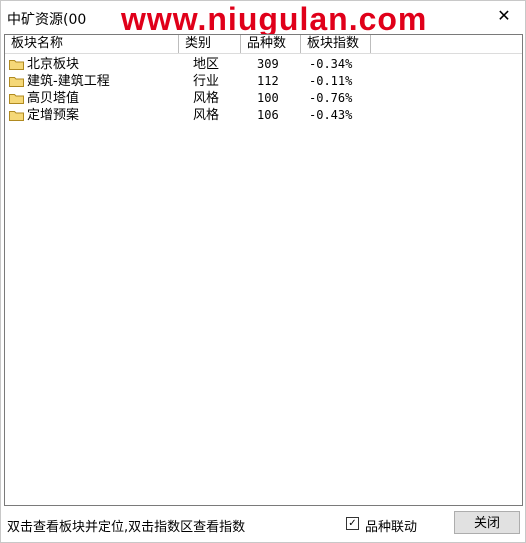 This screenshot has width=526, height=543. What do you see at coordinates (330, 81) in the screenshot?
I see `sector-index: -0.11%` at bounding box center [330, 81].